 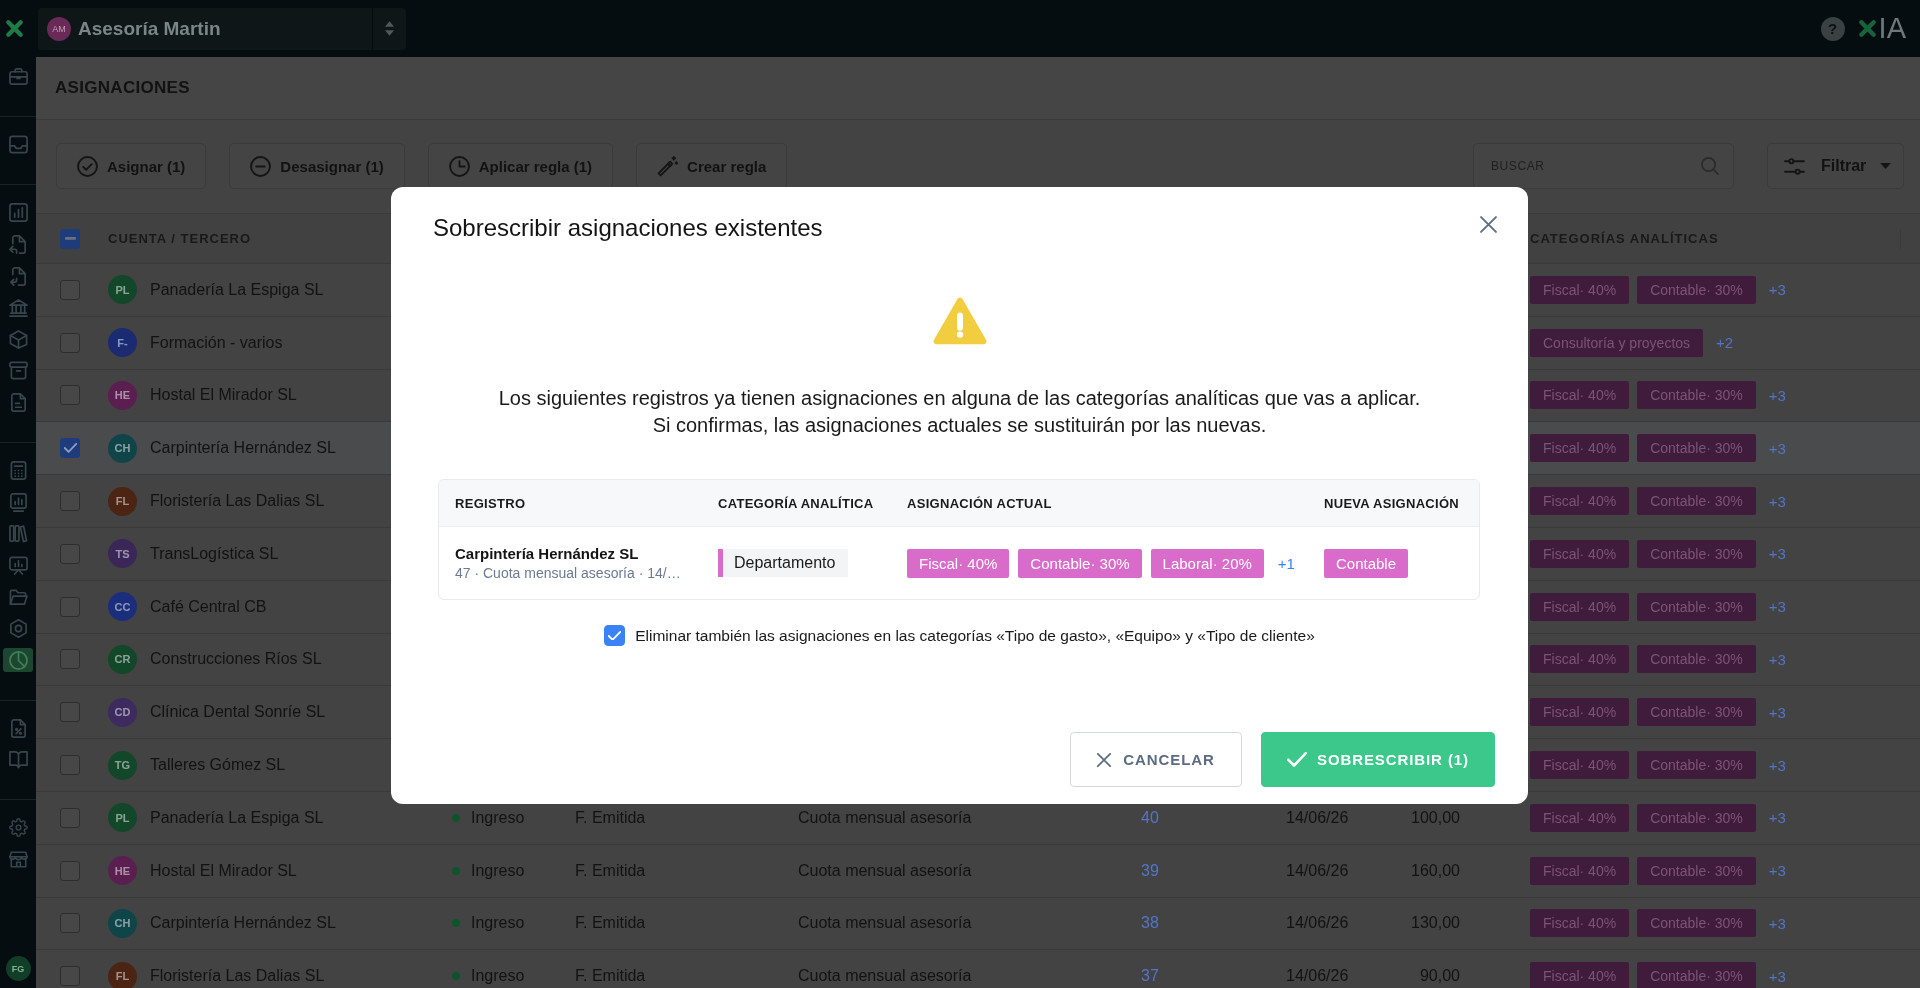 I want to click on user-avatar: FG, so click(x=18, y=968).